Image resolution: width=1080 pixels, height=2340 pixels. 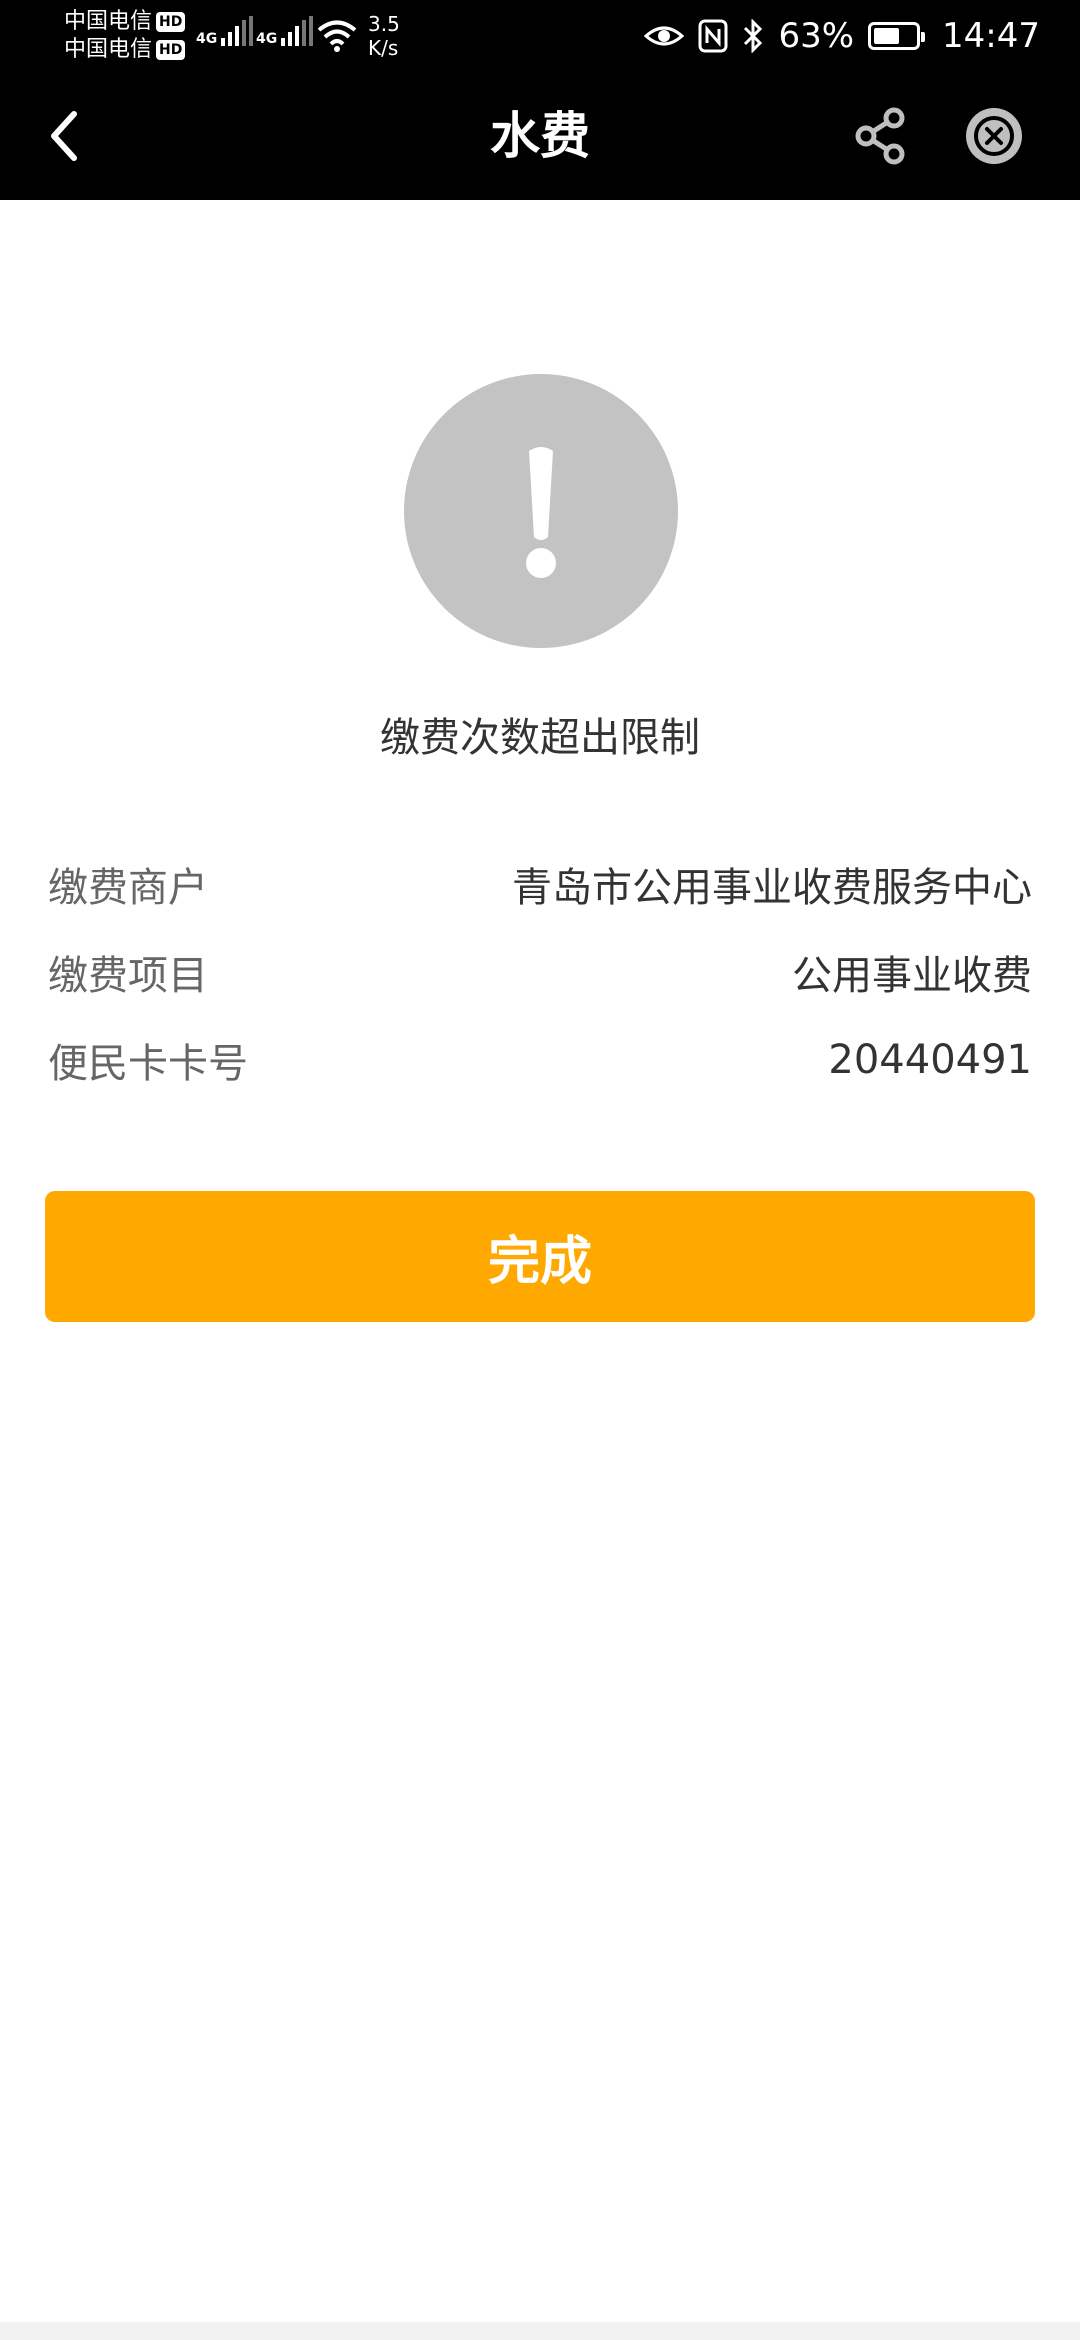 I want to click on item-label: 缴费项目, so click(x=128, y=976).